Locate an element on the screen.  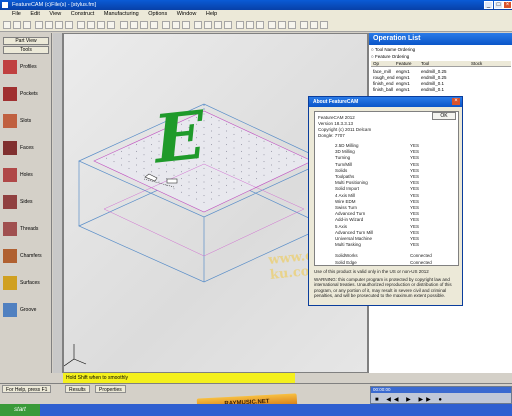
license-name: Advanced Turn is located at coordinates (350, 214).